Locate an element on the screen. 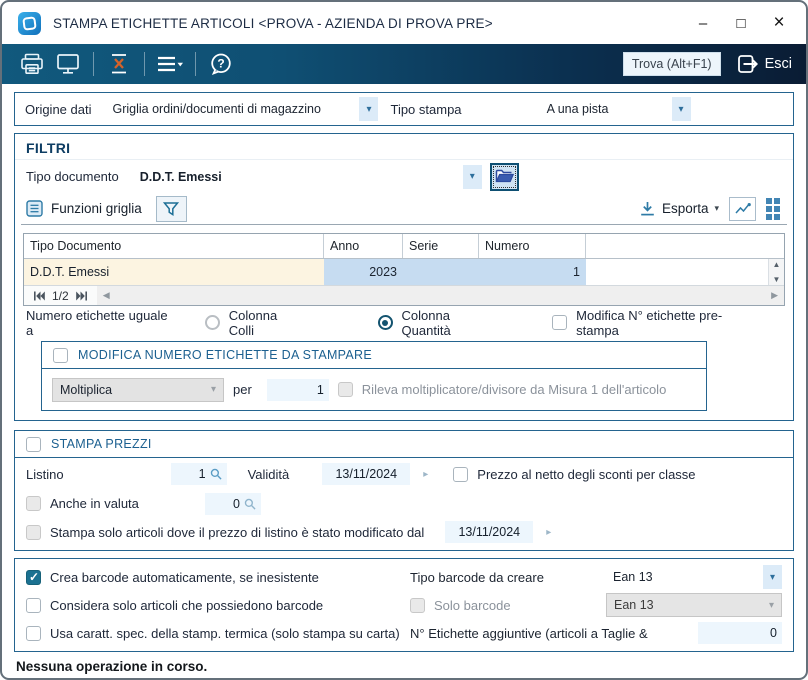  scroll-right-icon: ▶ is located at coordinates (774, 295).